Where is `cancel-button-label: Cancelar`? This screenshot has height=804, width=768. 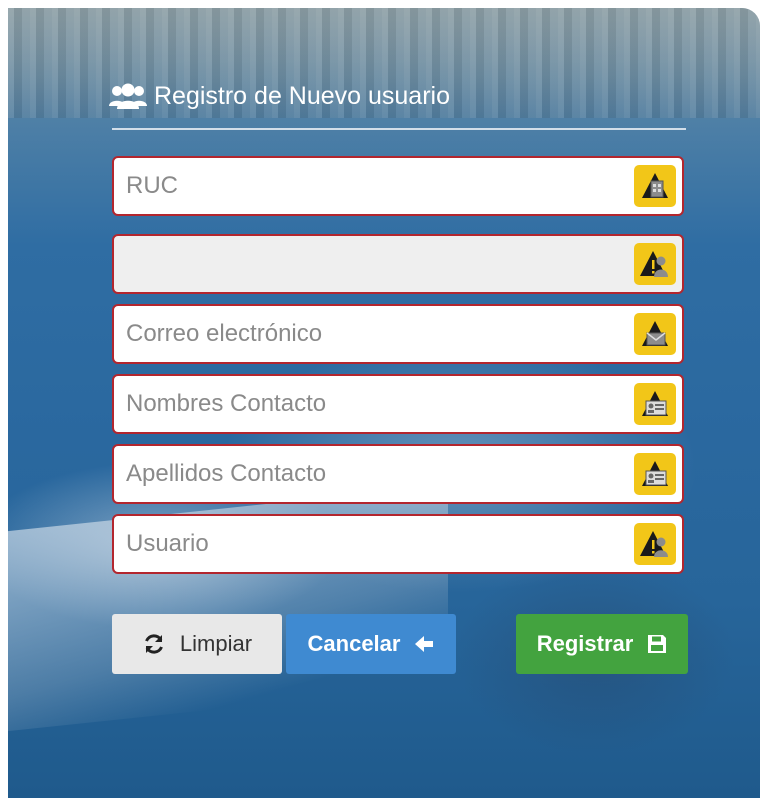 cancel-button-label: Cancelar is located at coordinates (354, 643).